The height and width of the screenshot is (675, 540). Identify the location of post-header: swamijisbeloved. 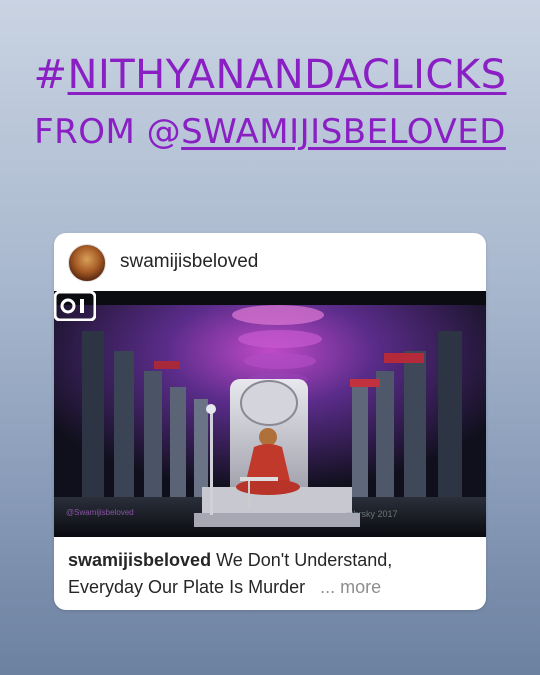
(270, 262).